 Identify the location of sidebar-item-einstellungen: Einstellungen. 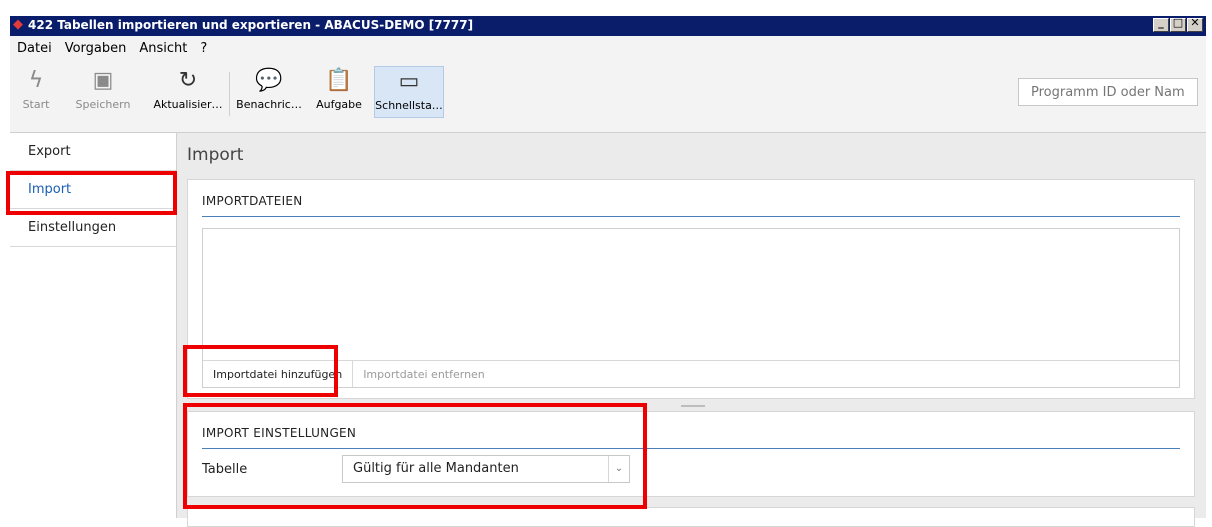
(93, 228).